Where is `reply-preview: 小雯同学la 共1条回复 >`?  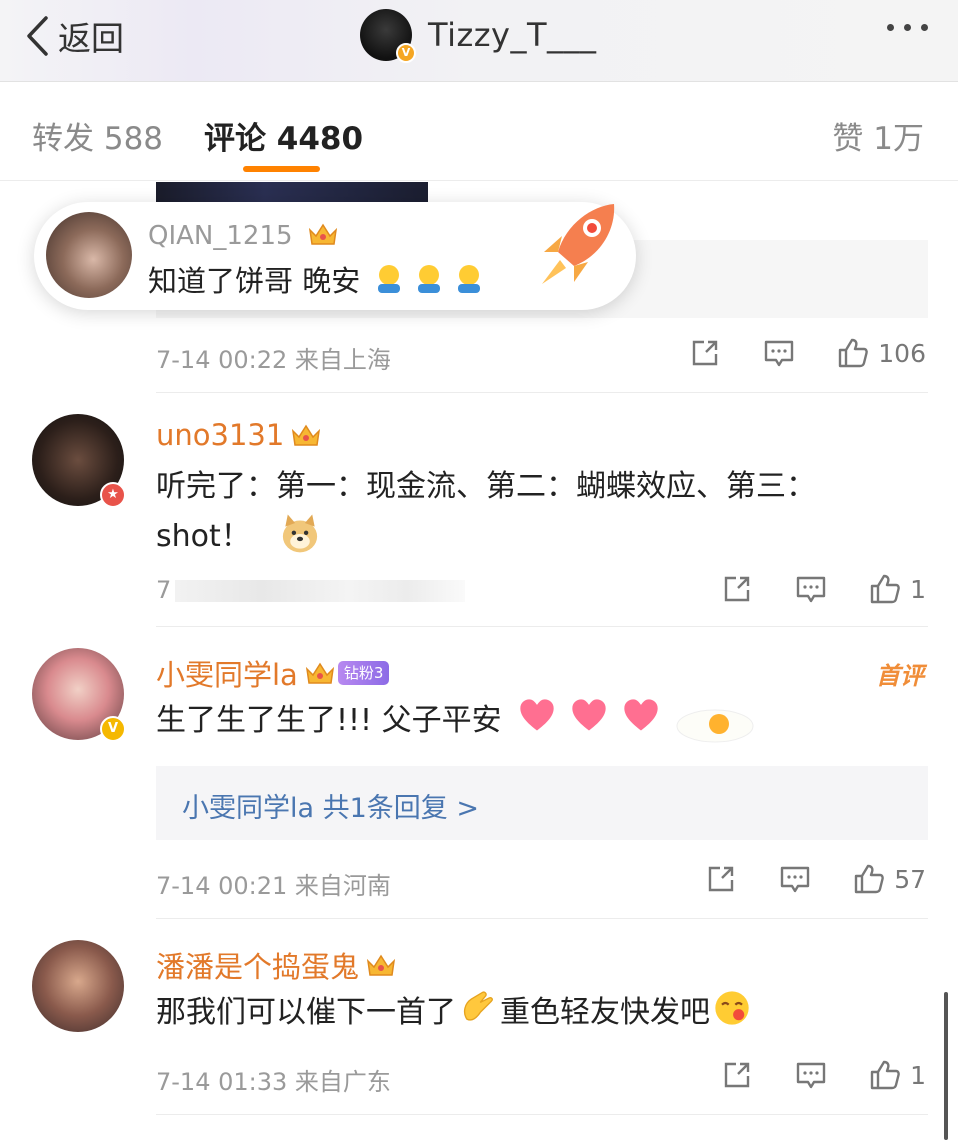 reply-preview: 小雯同学la 共1条回复 > is located at coordinates (542, 803).